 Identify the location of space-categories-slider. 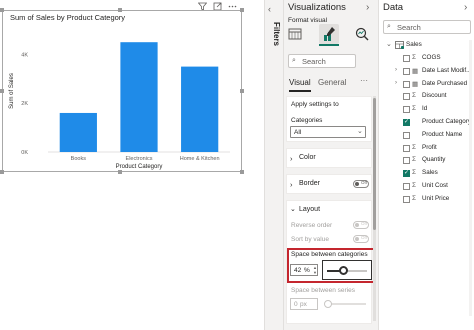
(347, 270).